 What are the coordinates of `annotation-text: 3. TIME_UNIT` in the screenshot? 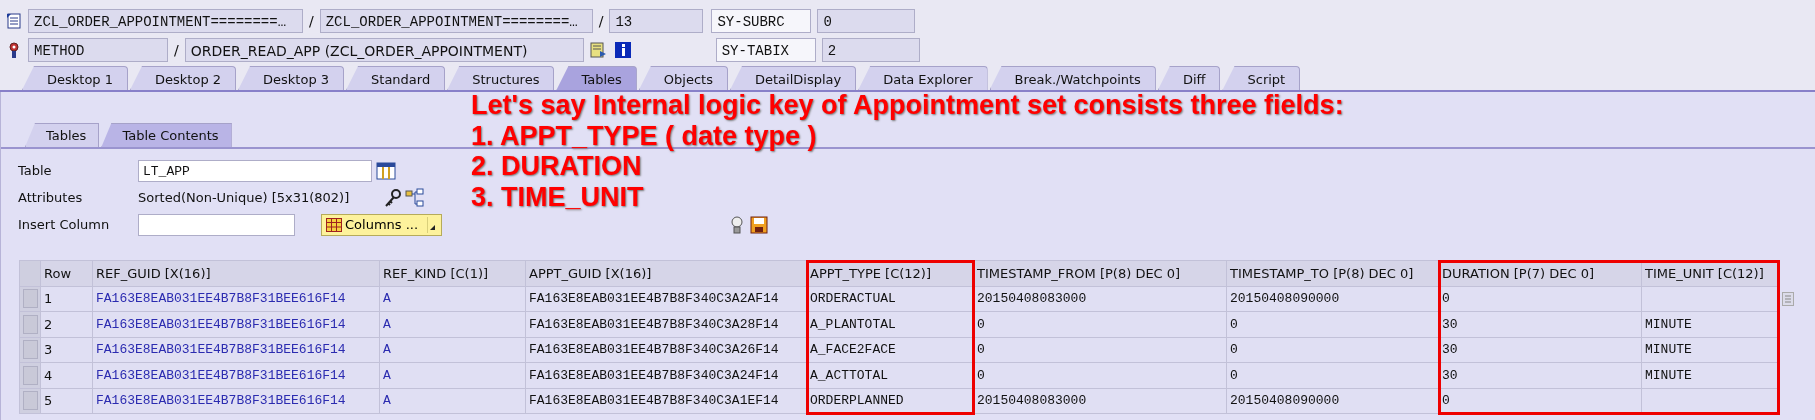 It's located at (558, 196).